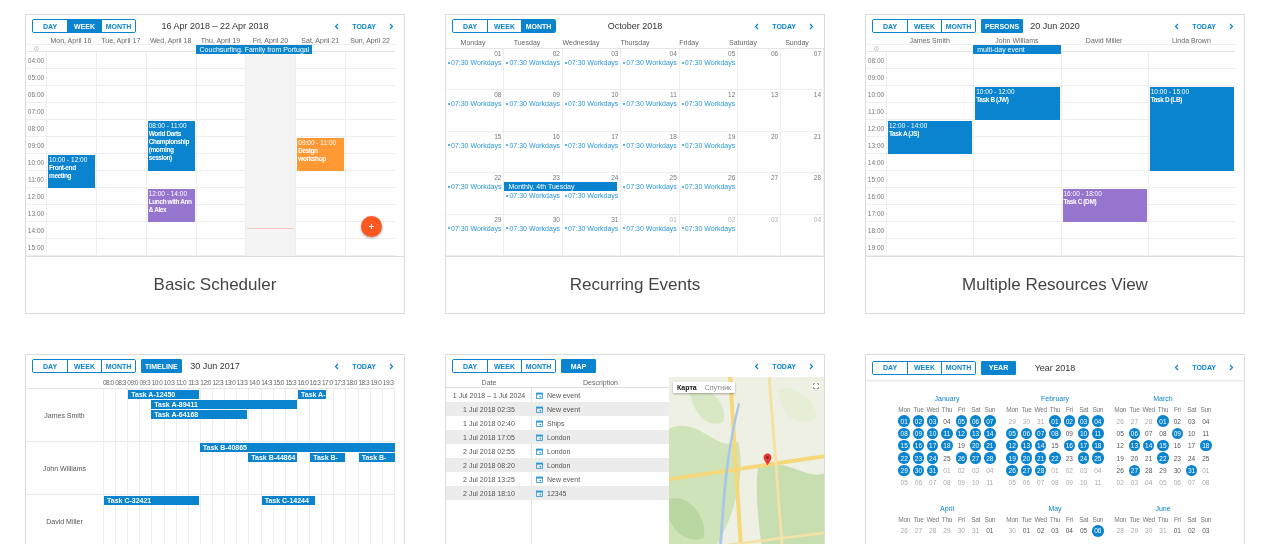 This screenshot has height=544, width=1269. Describe the element at coordinates (1055, 367) in the screenshot. I see `date-title: Year 2018` at that location.